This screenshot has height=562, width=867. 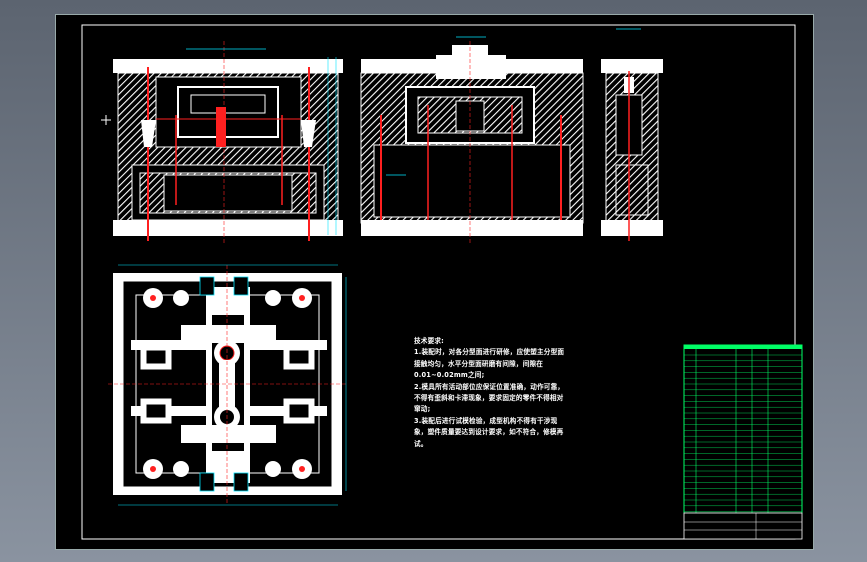 I want to click on plan-view, so click(x=228, y=385).